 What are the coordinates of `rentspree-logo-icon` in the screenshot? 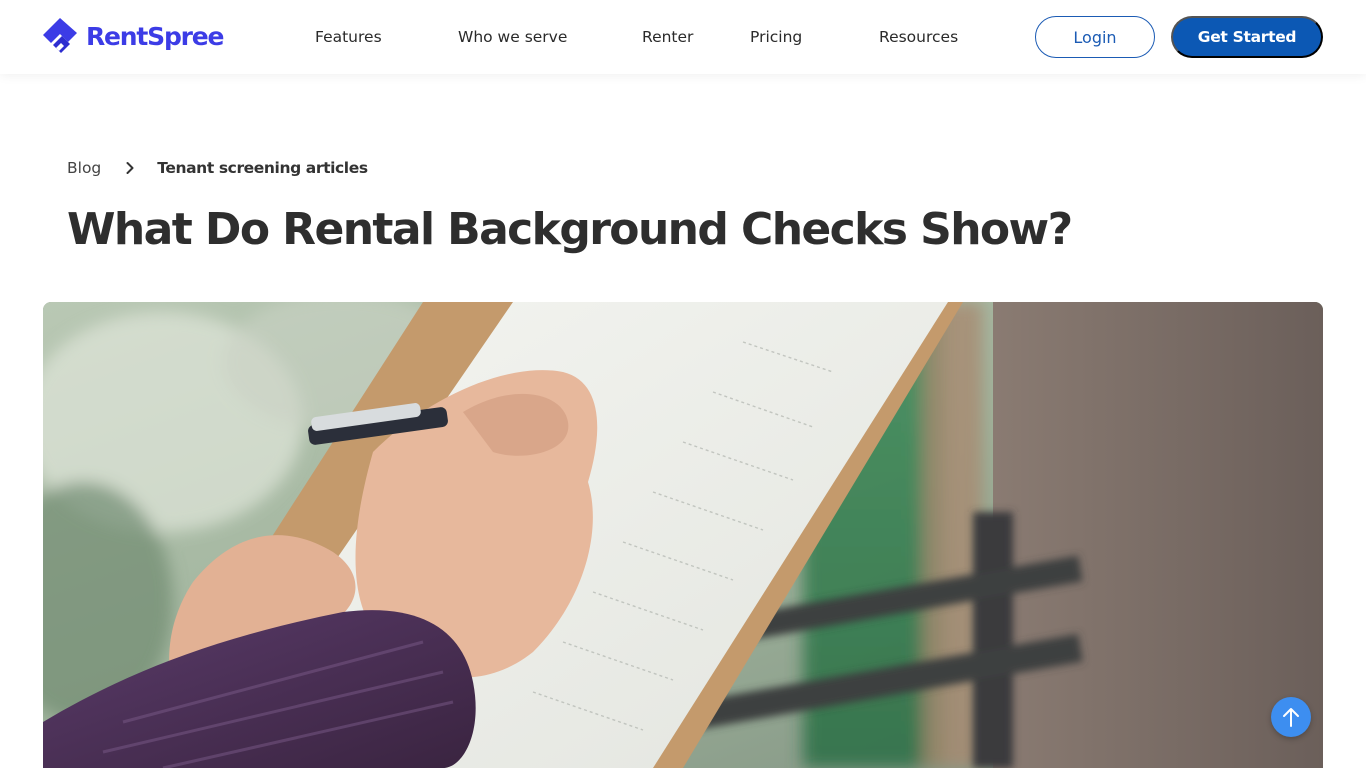 It's located at (60, 35).